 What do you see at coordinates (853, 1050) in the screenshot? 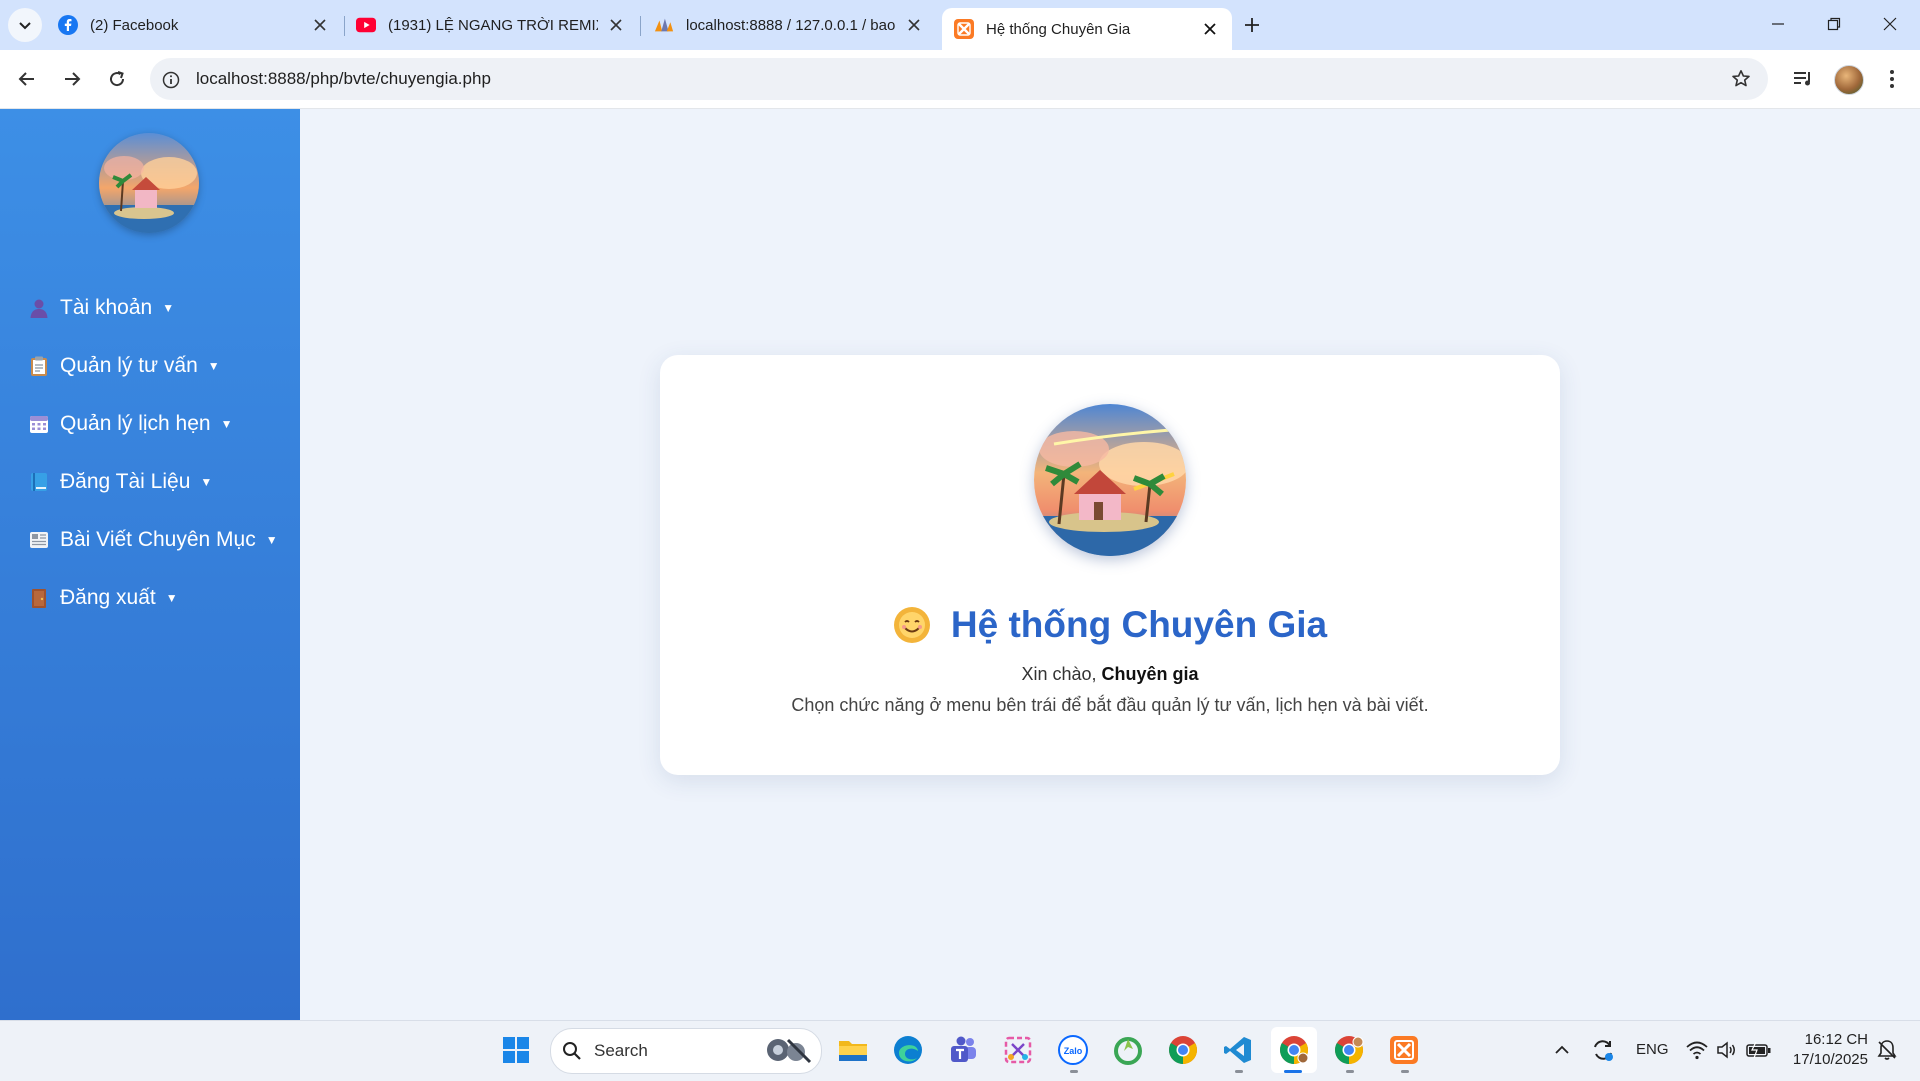
I see `file-explorer-icon` at bounding box center [853, 1050].